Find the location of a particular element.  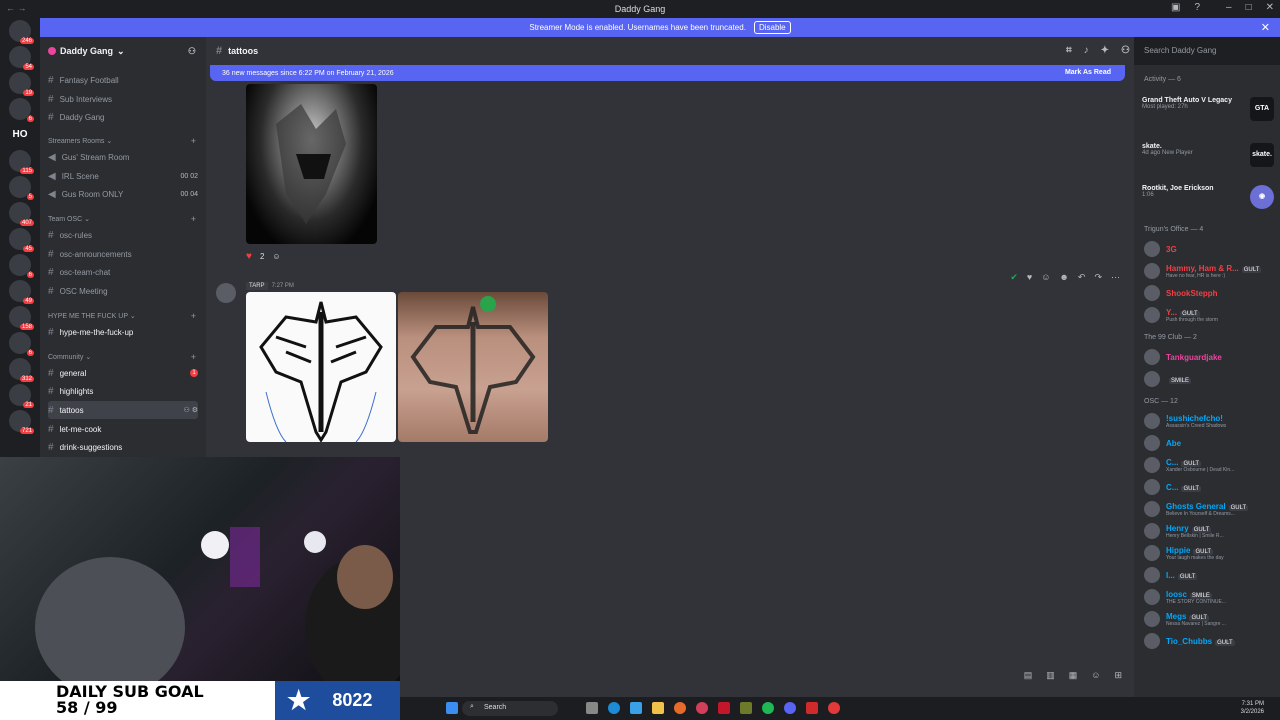

acrobat-icon is located at coordinates (724, 708).